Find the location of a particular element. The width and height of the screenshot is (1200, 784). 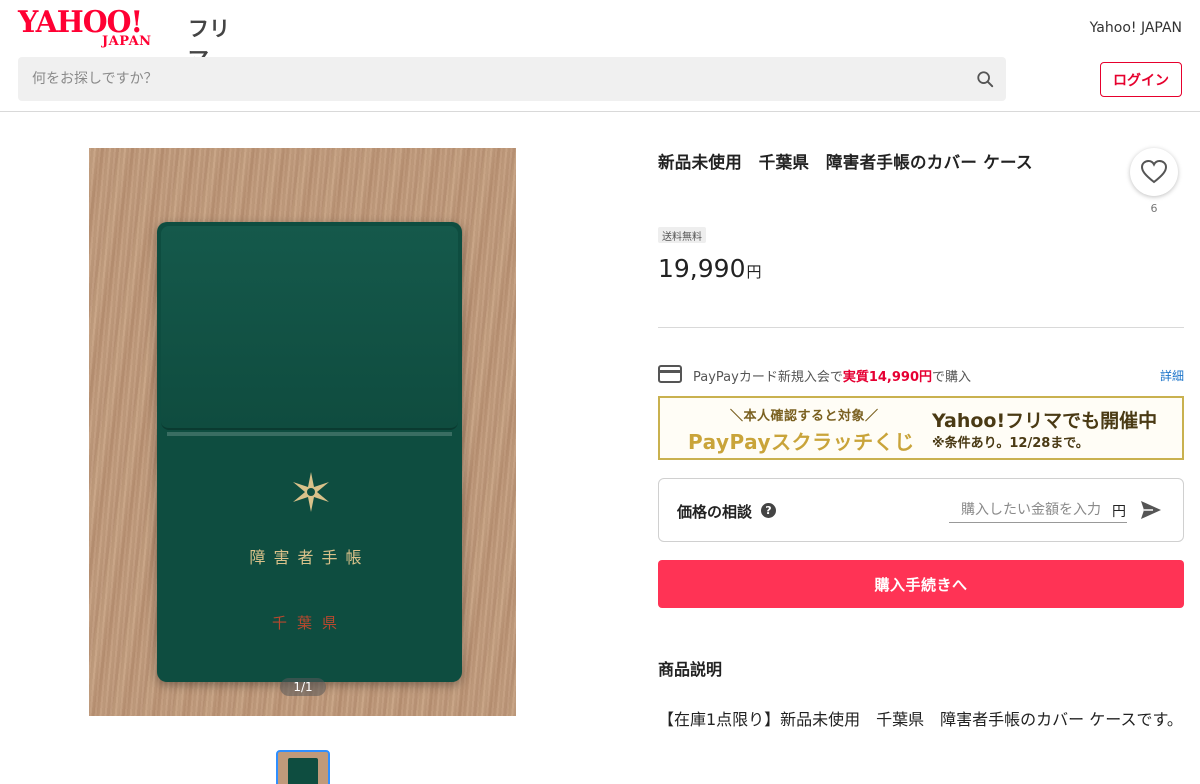

booklet-flap is located at coordinates (309, 328).